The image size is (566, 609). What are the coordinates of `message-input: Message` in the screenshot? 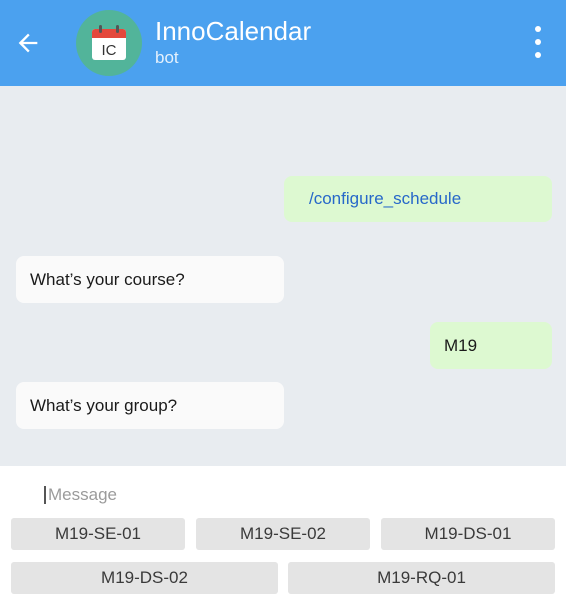 It's located at (244, 495).